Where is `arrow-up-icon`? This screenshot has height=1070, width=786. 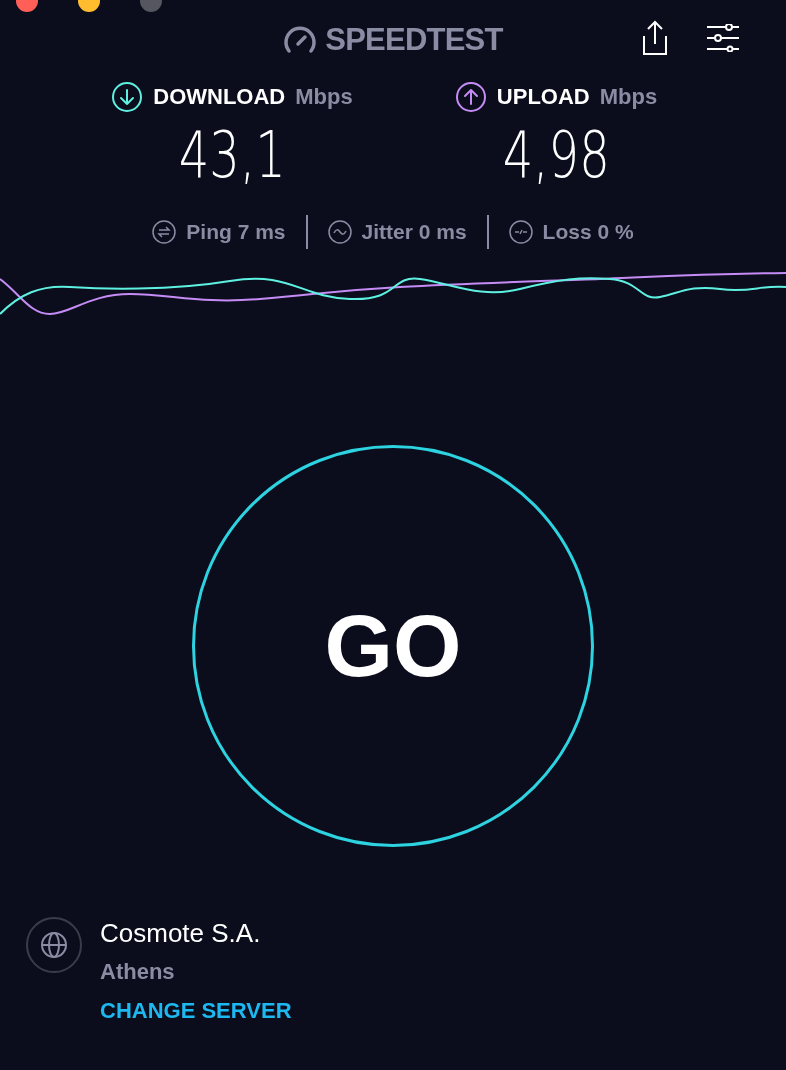 arrow-up-icon is located at coordinates (470, 96).